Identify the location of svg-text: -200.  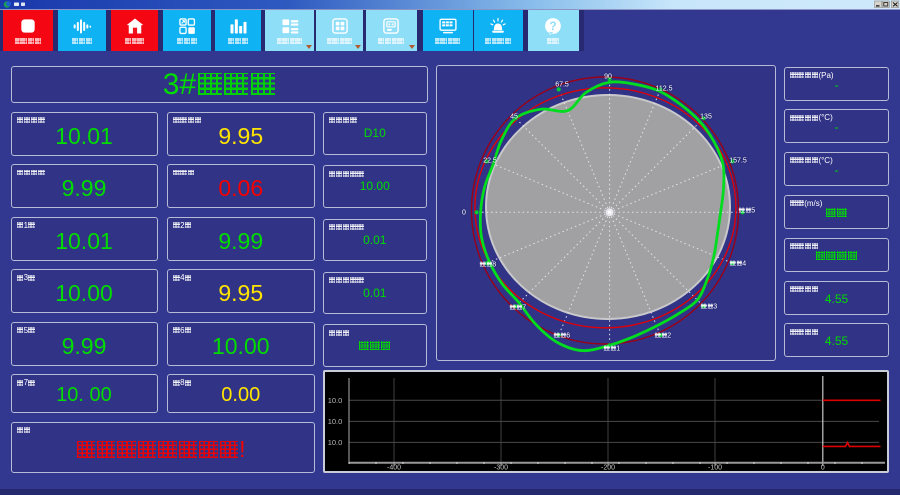
(608, 468).